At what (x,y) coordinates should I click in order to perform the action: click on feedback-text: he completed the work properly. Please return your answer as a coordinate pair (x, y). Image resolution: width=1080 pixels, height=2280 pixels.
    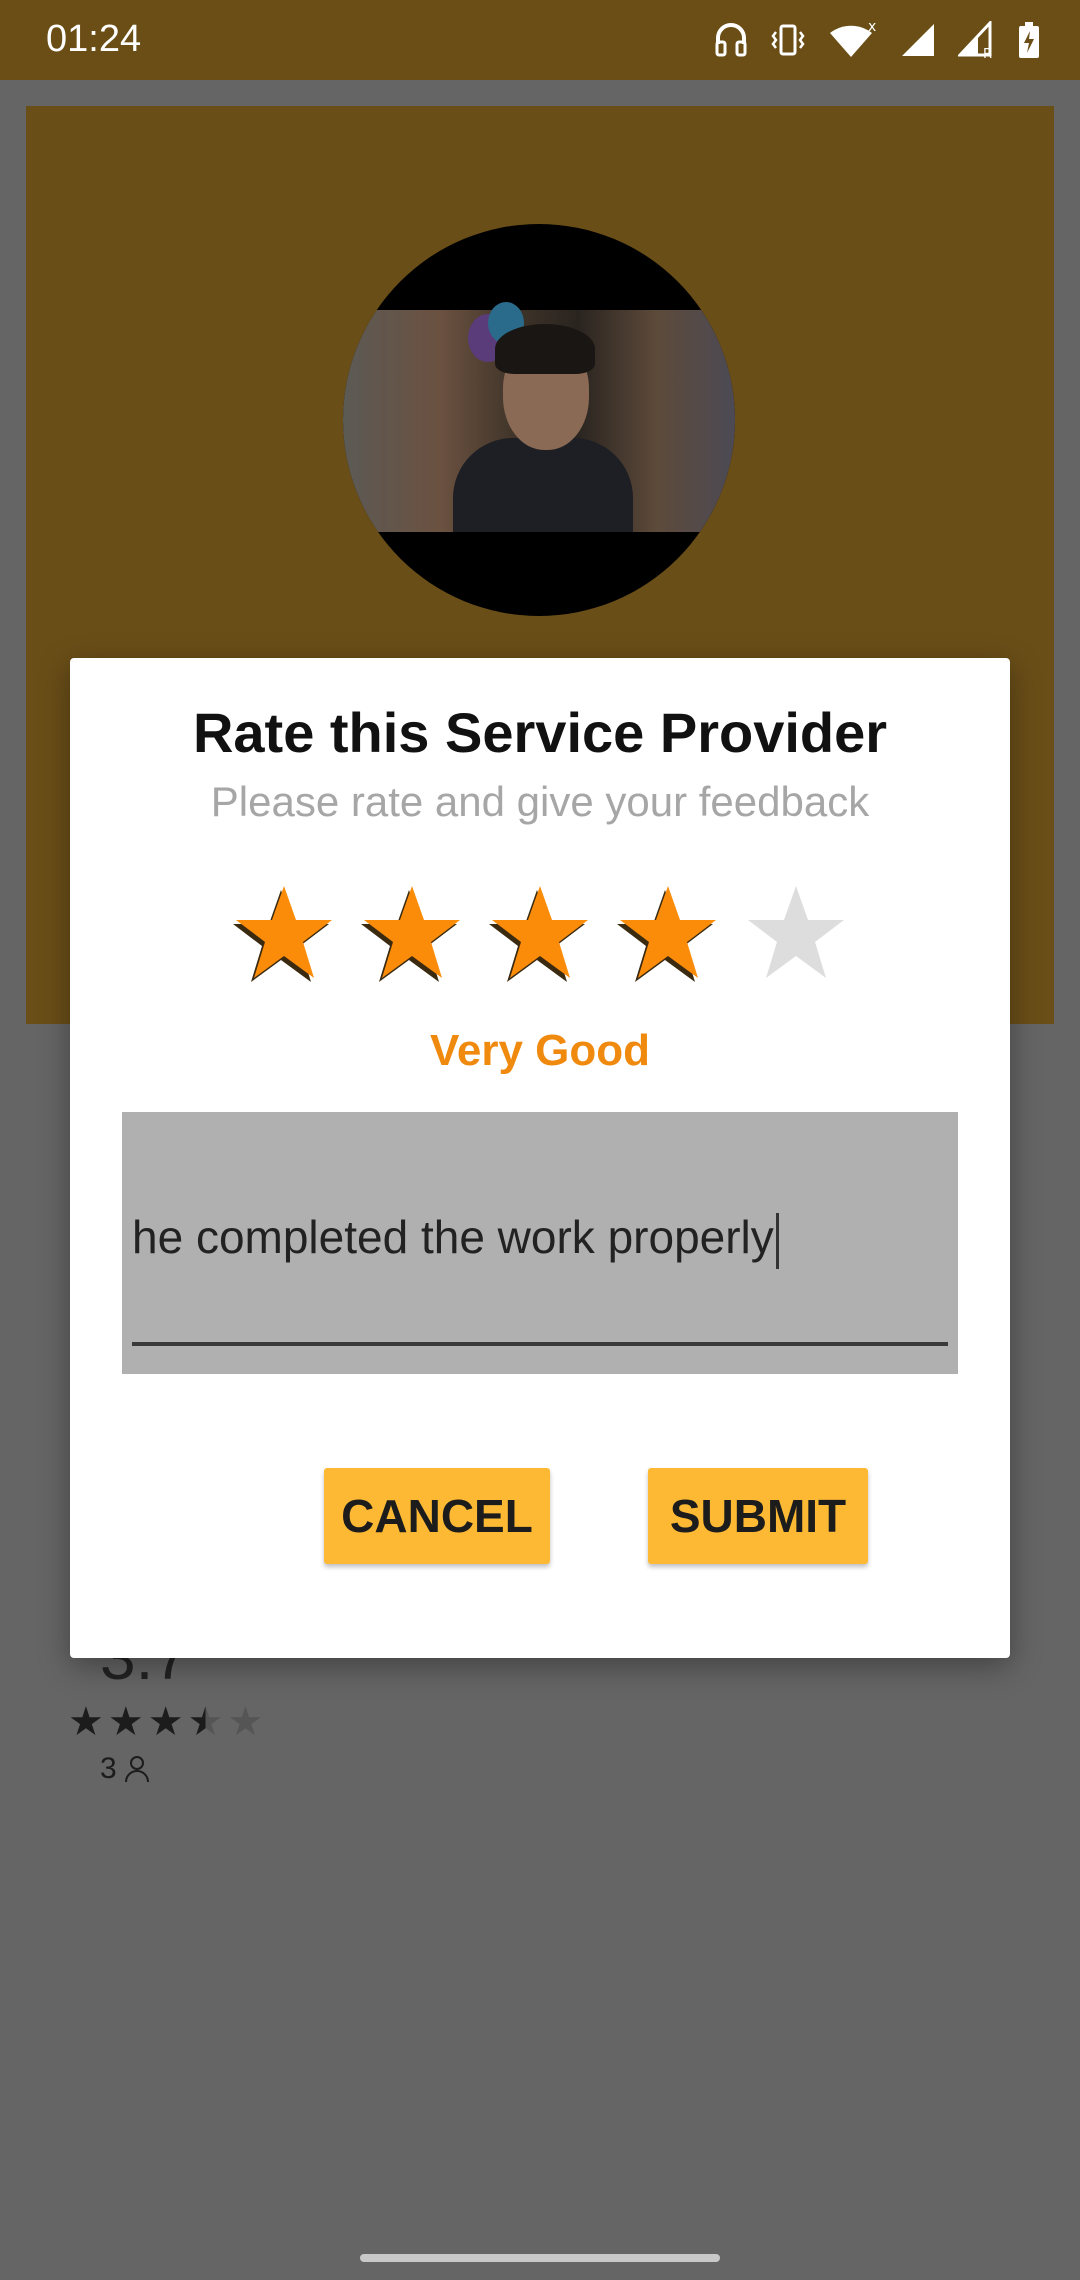
    Looking at the image, I should click on (455, 1239).